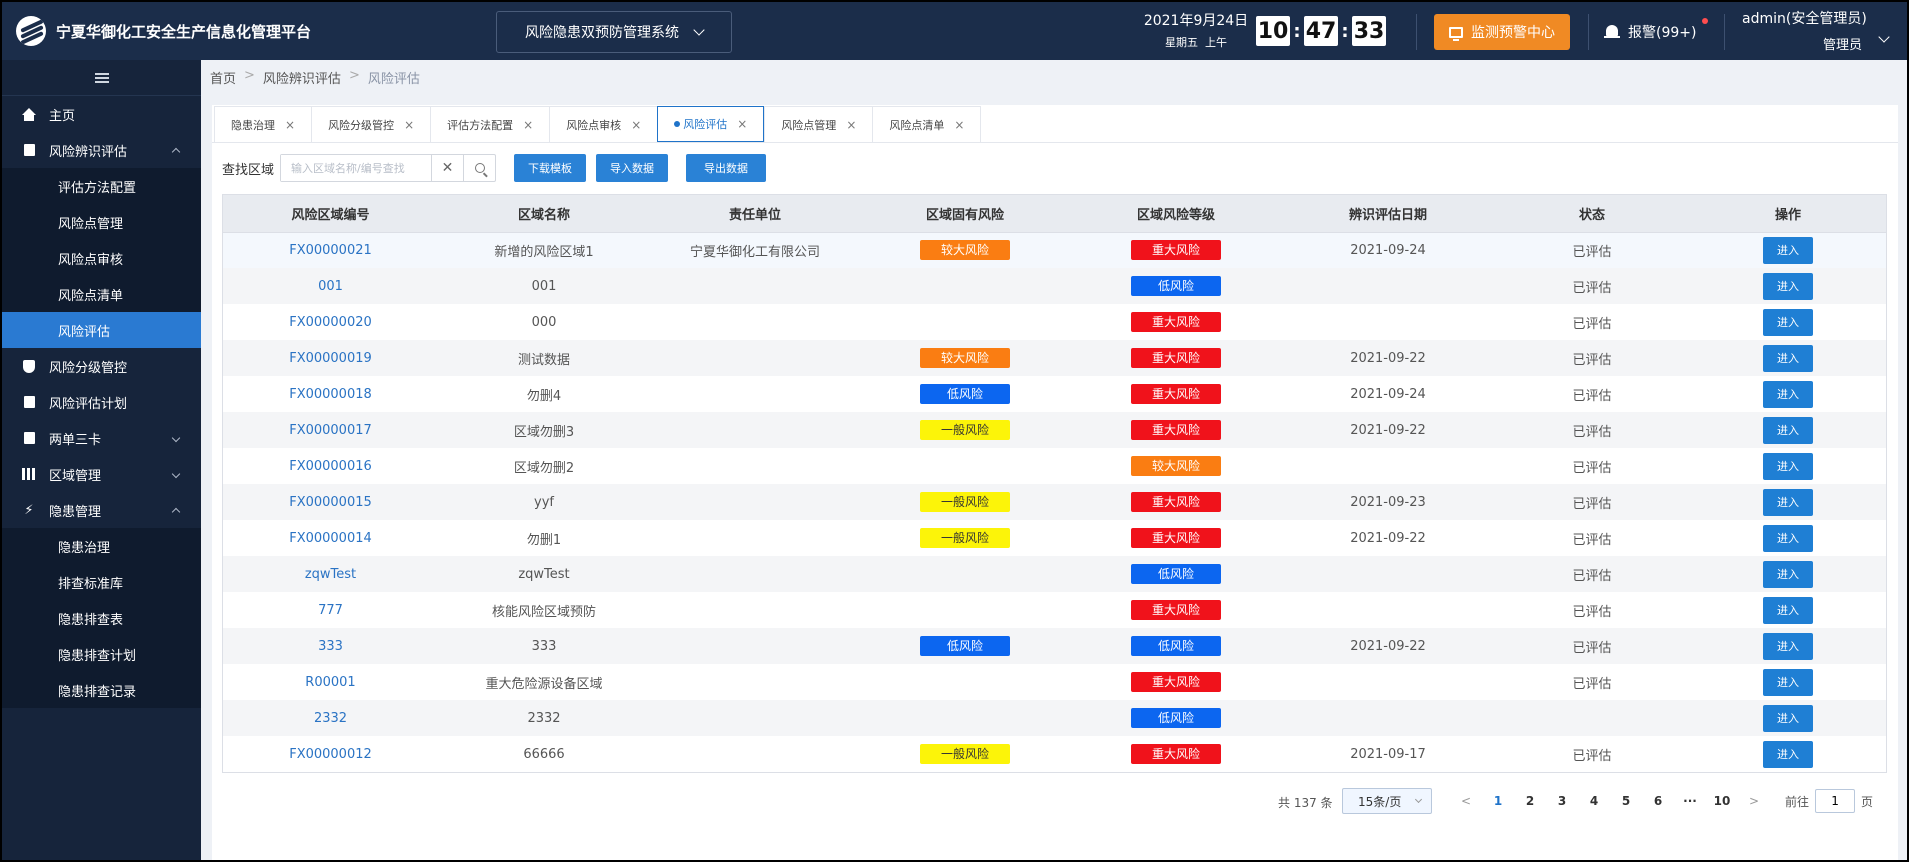  What do you see at coordinates (101, 186) in the screenshot?
I see `sidebar-item-method-config: 评估方法配置` at bounding box center [101, 186].